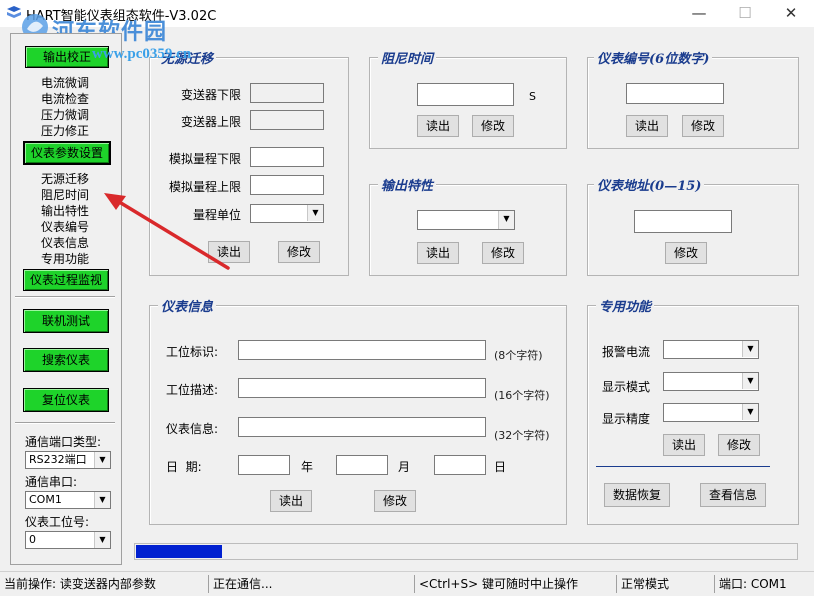  Describe the element at coordinates (287, 213) in the screenshot. I see `range-unit-select: ▼` at that location.